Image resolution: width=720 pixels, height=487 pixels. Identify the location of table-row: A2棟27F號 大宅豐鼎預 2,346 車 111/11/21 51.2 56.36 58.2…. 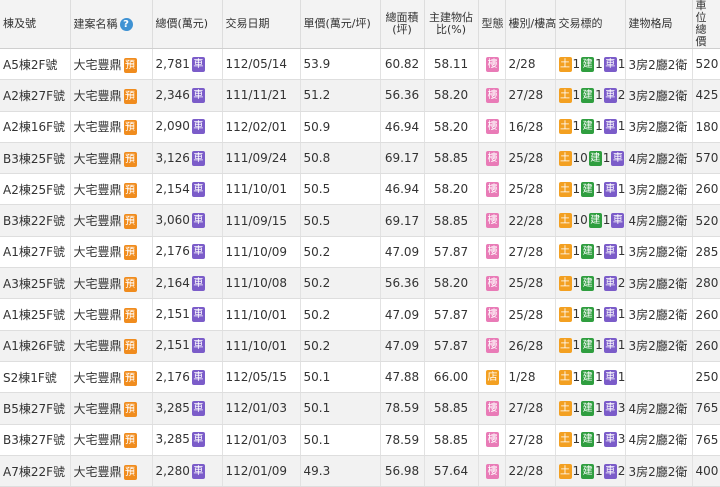
(360, 95).